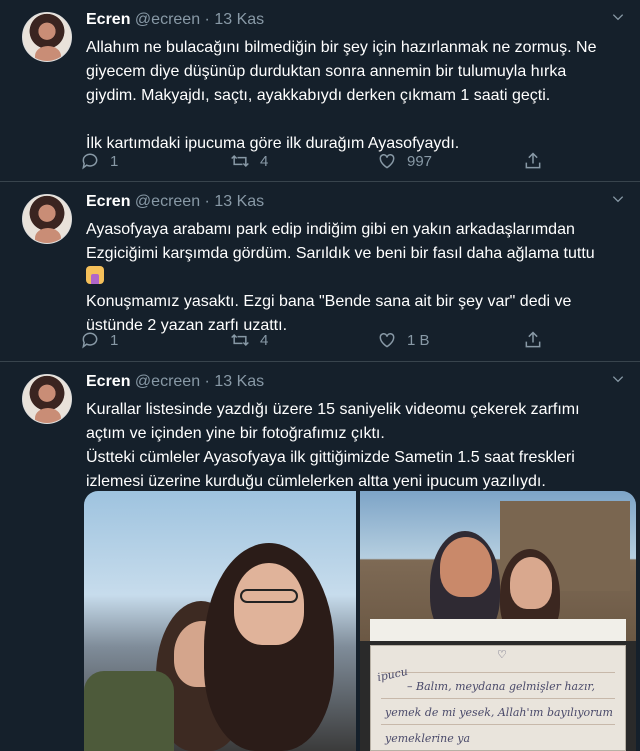  I want to click on face-right, so click(269, 604).